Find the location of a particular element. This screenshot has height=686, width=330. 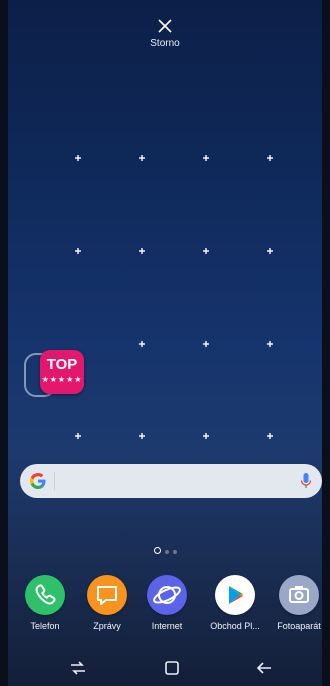

top-app-badge: TOP ★★★★★ is located at coordinates (62, 372).